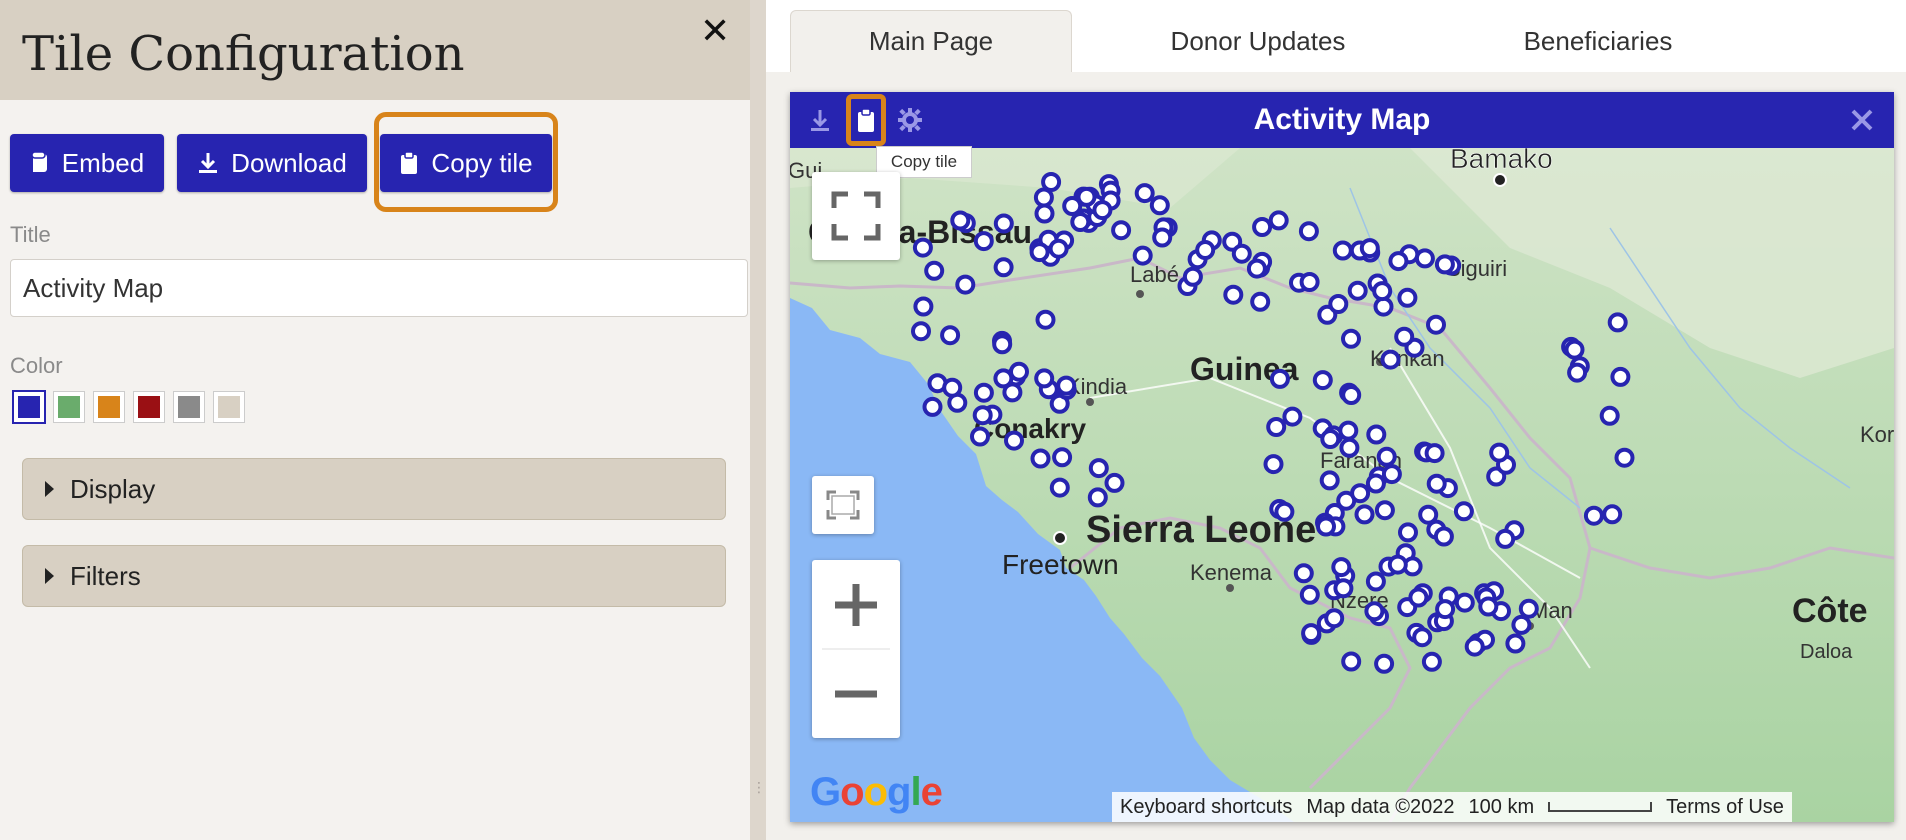 Image resolution: width=1906 pixels, height=840 pixels. I want to click on tab-main-page: Main Page, so click(931, 41).